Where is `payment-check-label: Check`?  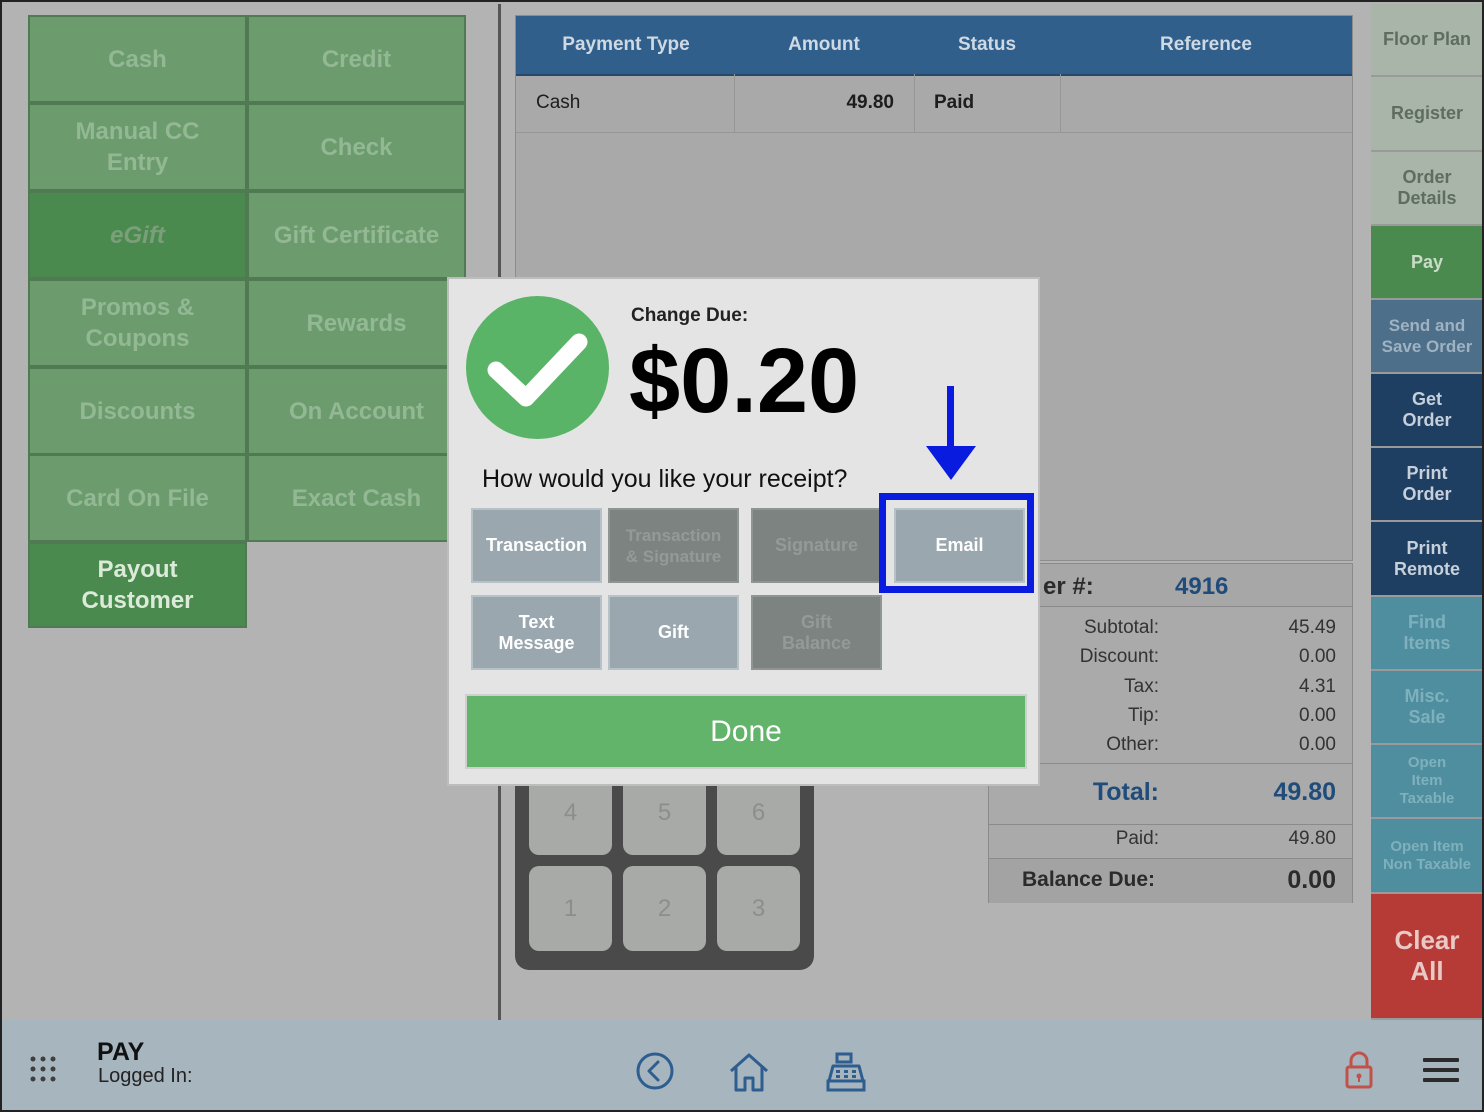 payment-check-label: Check is located at coordinates (356, 147).